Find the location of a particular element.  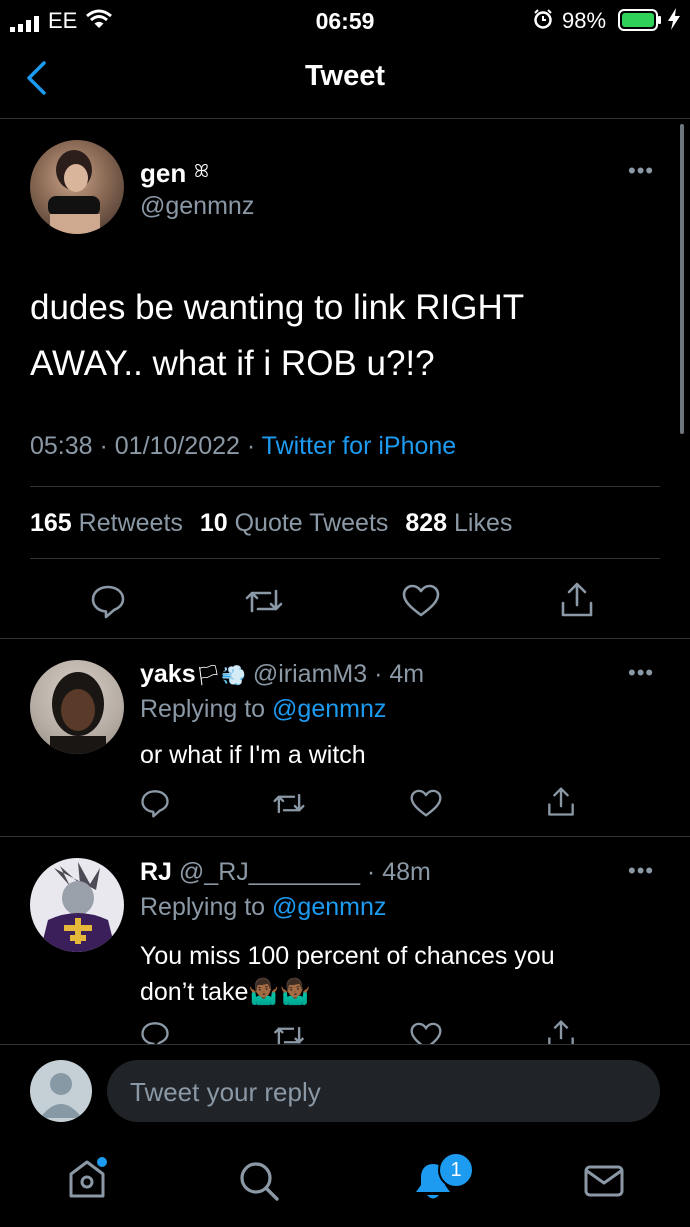

header-divider is located at coordinates (345, 118).